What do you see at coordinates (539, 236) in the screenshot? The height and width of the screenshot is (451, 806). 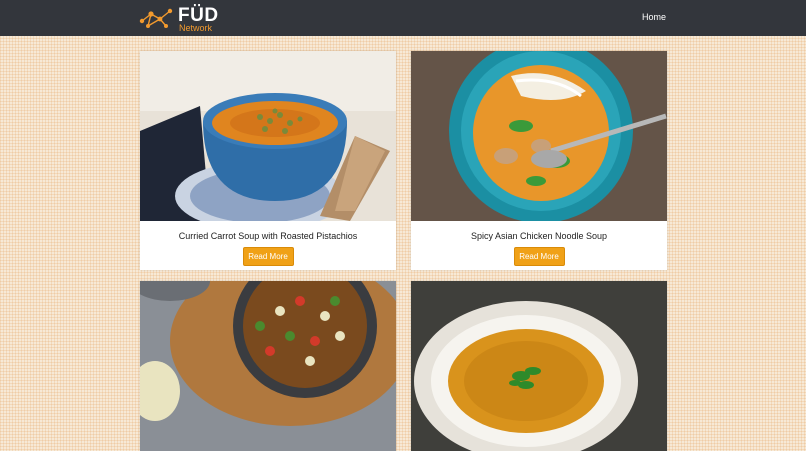 I see `recipe-title: Spicy Asian Chicken Noodle Soup` at bounding box center [539, 236].